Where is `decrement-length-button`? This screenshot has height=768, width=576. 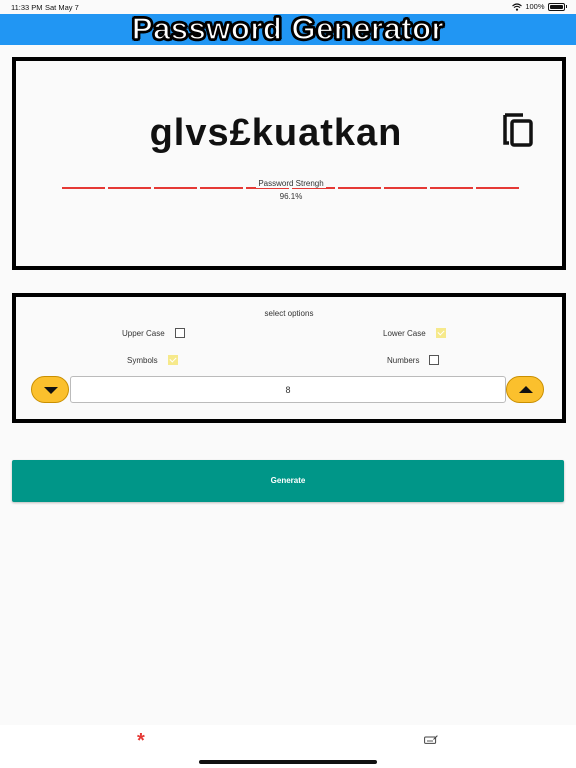
decrement-length-button is located at coordinates (50, 389).